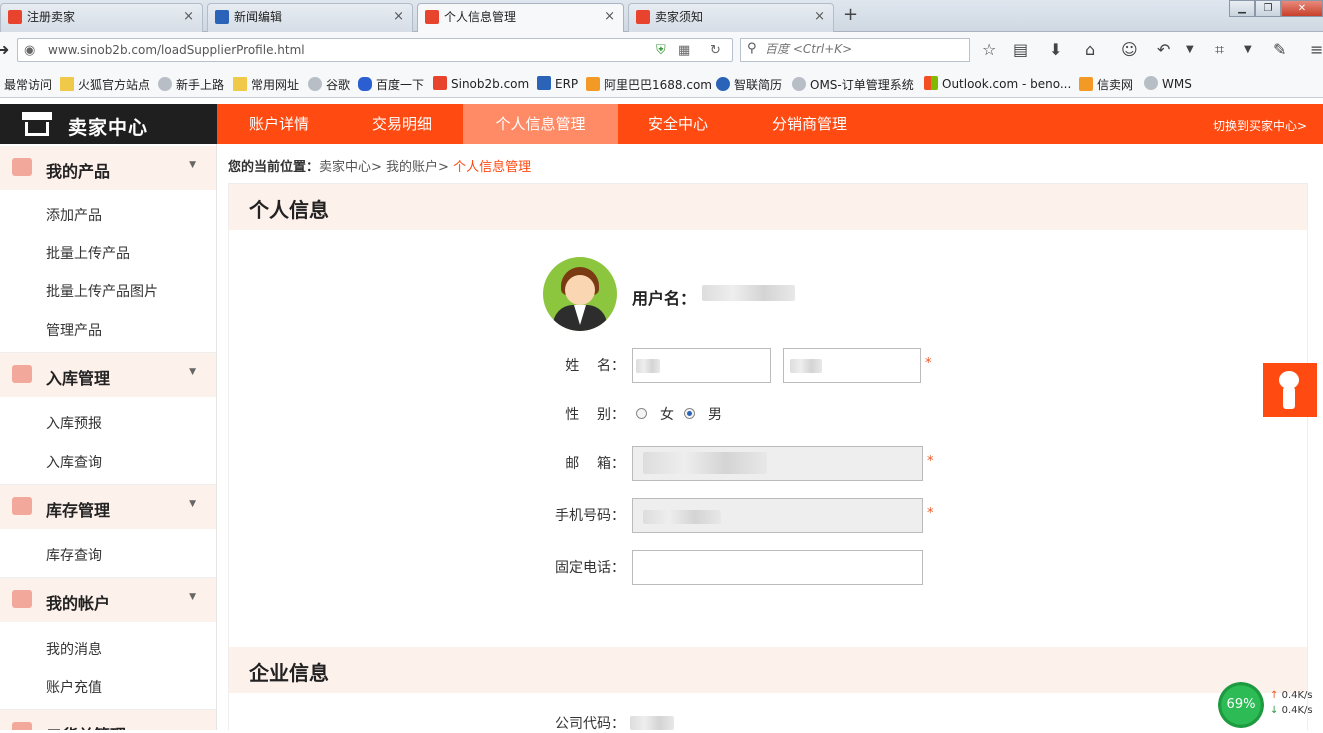  I want to click on browser-tab: 卖家须知 ×, so click(731, 17).